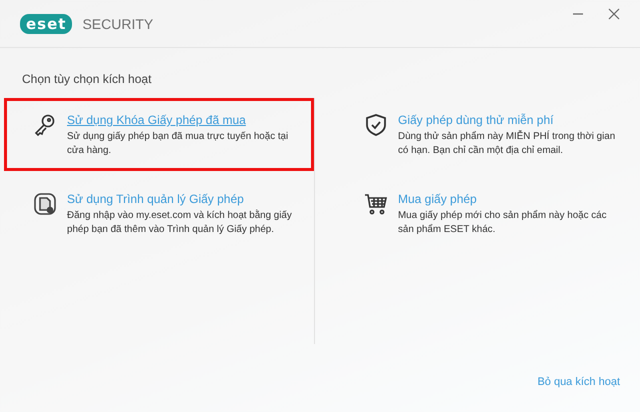  What do you see at coordinates (511, 120) in the screenshot?
I see `option-link: Giấy phép dùng thử miễn phí` at bounding box center [511, 120].